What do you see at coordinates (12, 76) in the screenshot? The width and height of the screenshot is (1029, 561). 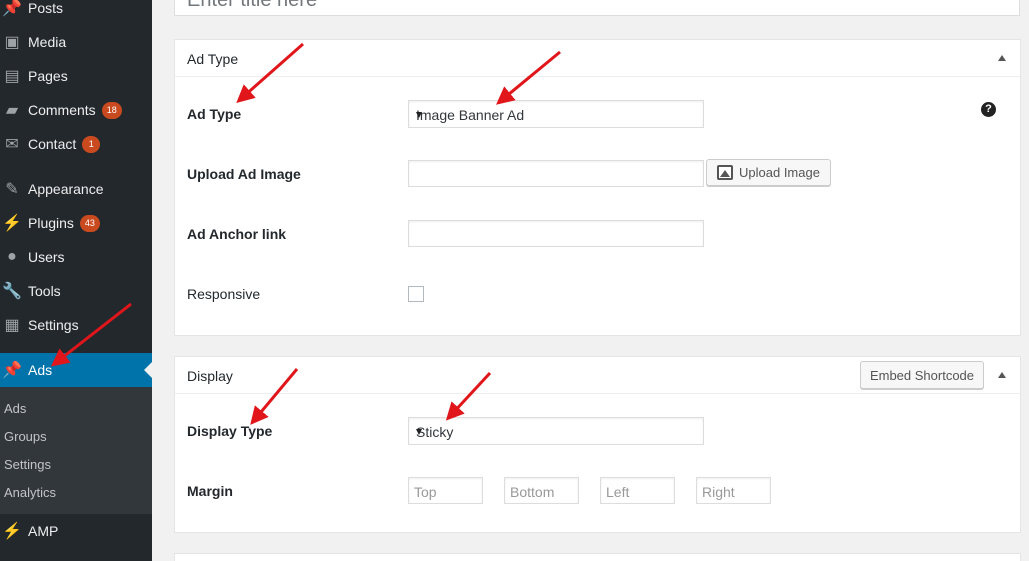 I see `pages-icon: ▤` at bounding box center [12, 76].